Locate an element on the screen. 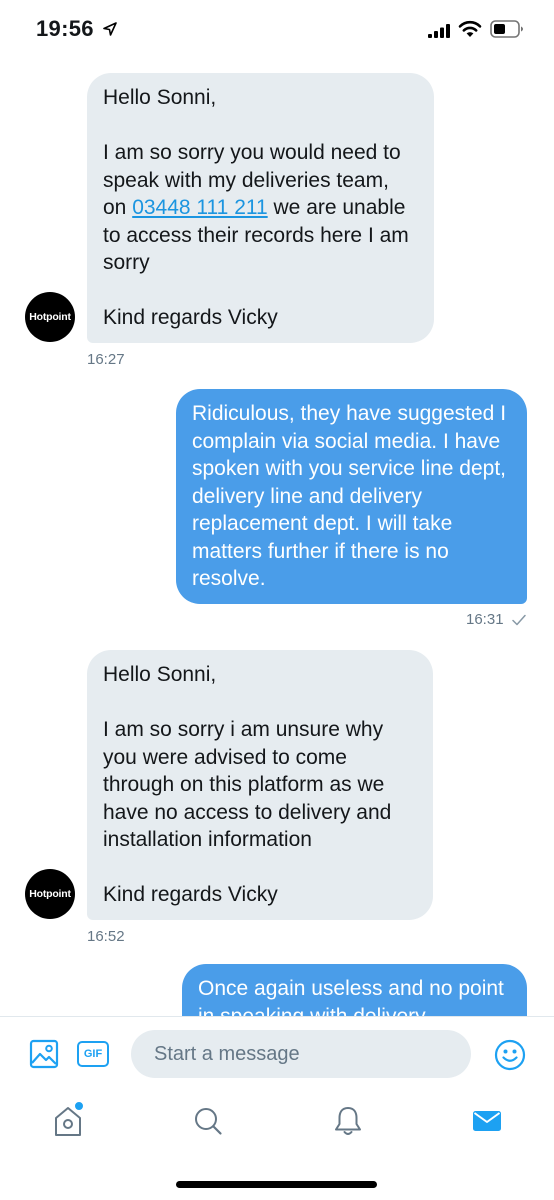 The image size is (554, 1200). mail-icon is located at coordinates (487, 1121).